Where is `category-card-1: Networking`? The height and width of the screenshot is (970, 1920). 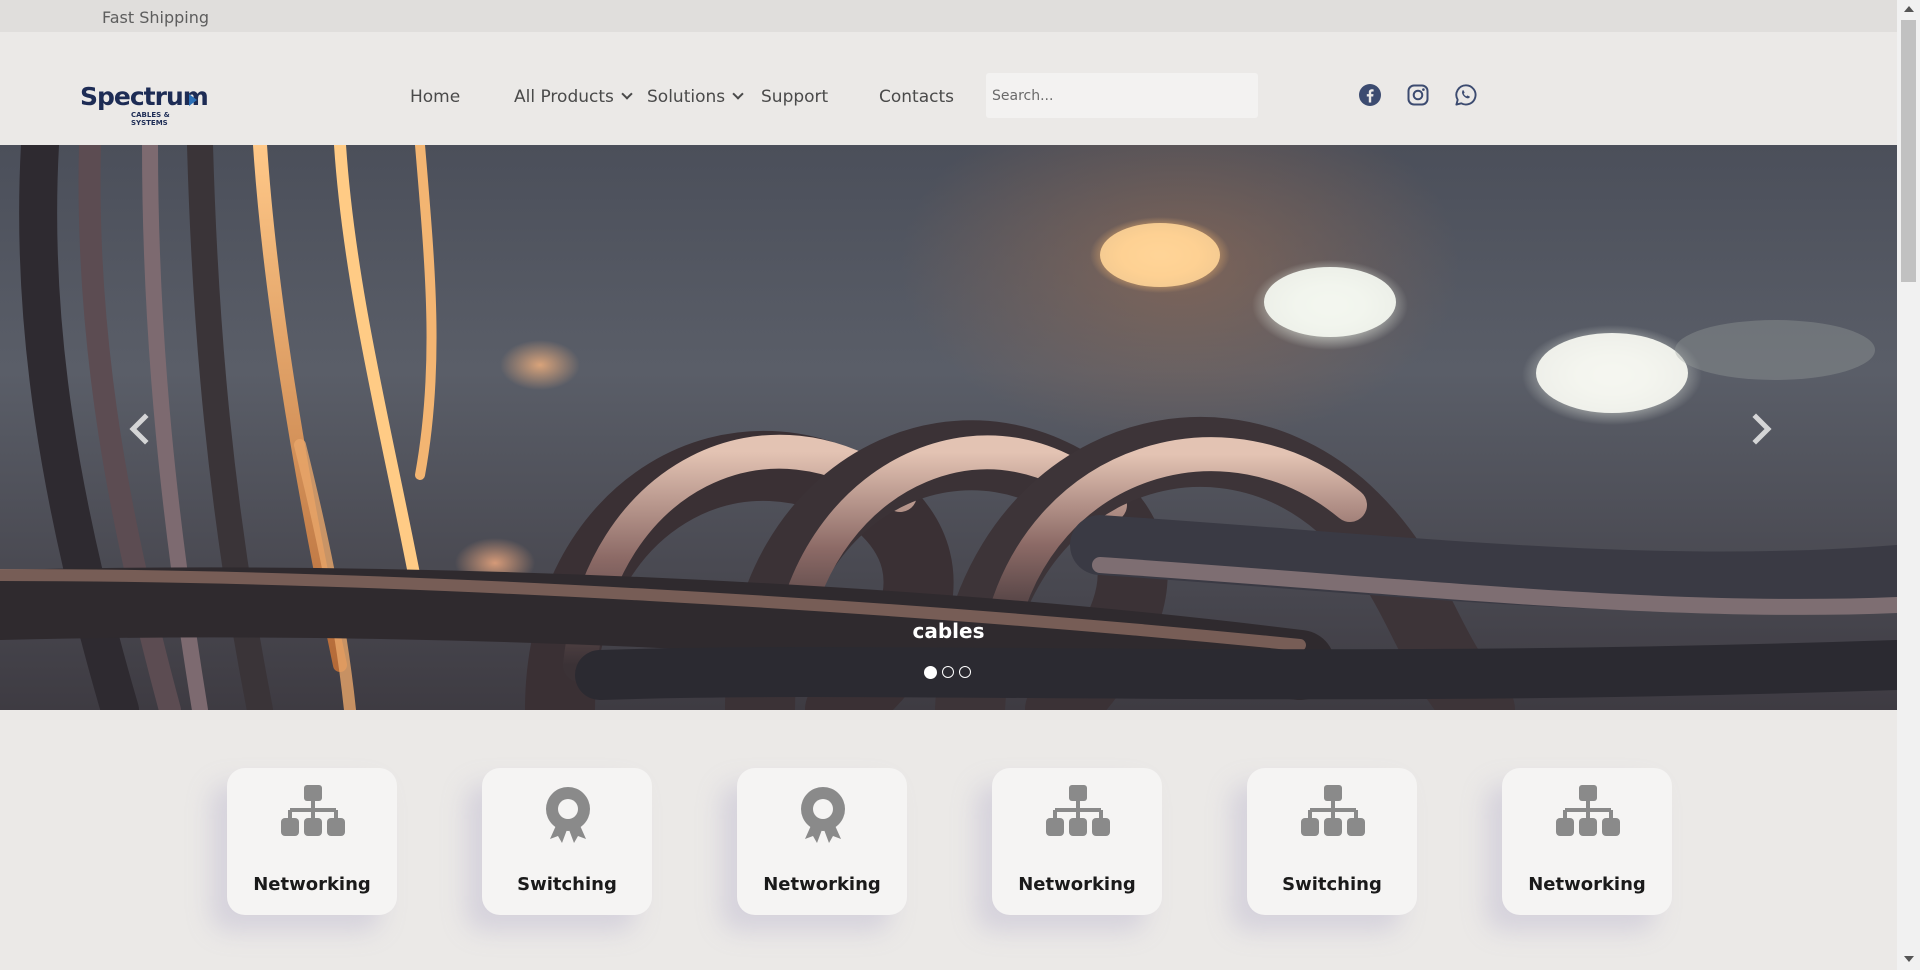
category-card-1: Networking is located at coordinates (312, 841).